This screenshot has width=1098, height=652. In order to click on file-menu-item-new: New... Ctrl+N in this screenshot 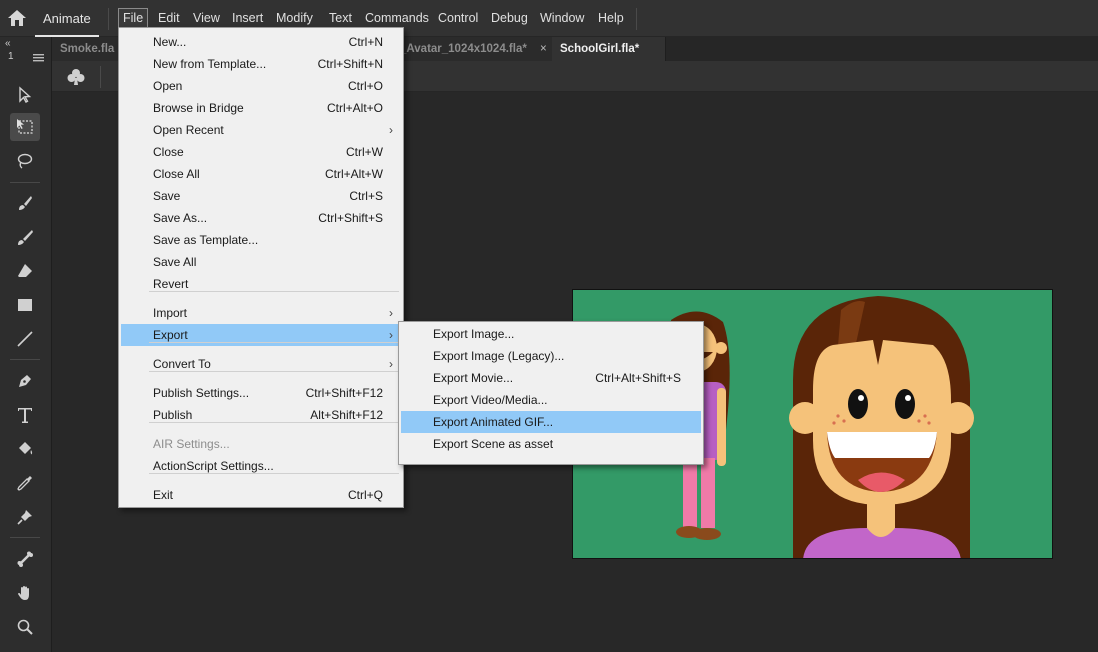, I will do `click(261, 42)`.